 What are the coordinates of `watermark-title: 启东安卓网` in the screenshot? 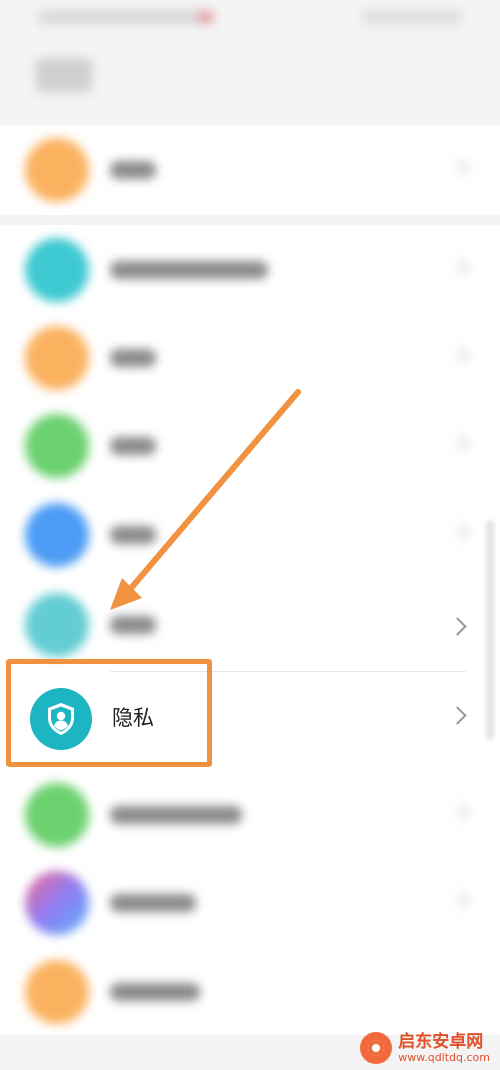 It's located at (441, 1041).